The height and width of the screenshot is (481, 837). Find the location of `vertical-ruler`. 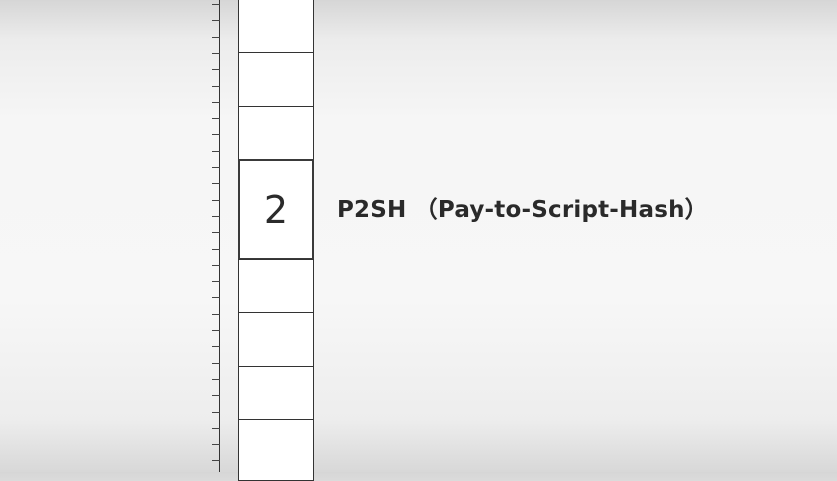

vertical-ruler is located at coordinates (214, 236).